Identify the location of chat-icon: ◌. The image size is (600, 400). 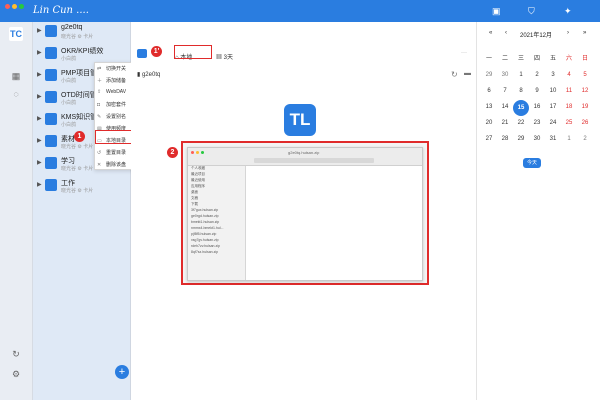
(16, 94).